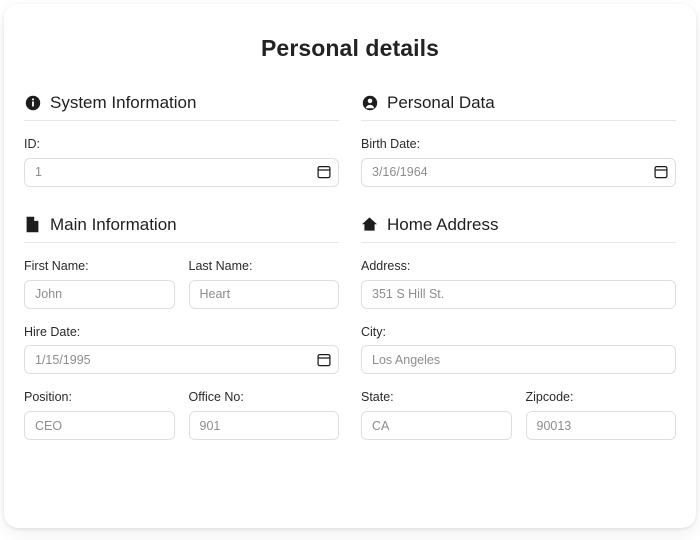 This screenshot has height=540, width=700. Describe the element at coordinates (181, 283) in the screenshot. I see `field-row-names: First Name: Last Name:` at that location.